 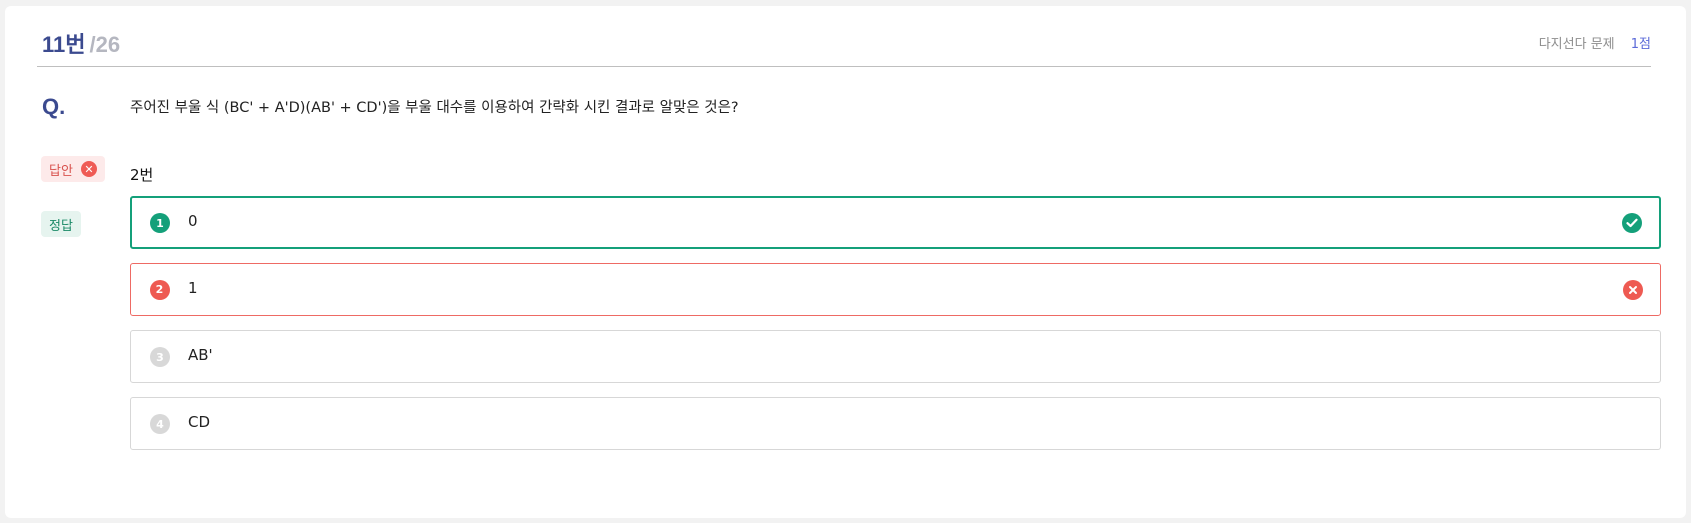 I want to click on question-number: 11번/26, so click(x=81, y=43).